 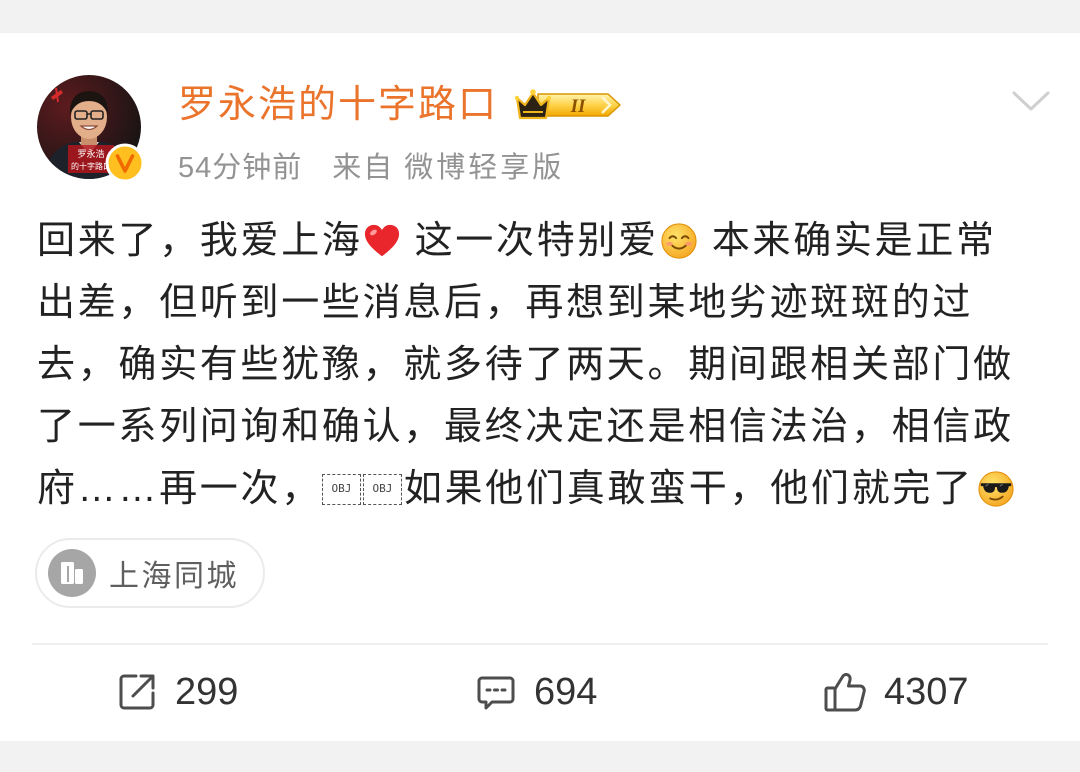 What do you see at coordinates (566, 692) in the screenshot?
I see `comment-count: 694` at bounding box center [566, 692].